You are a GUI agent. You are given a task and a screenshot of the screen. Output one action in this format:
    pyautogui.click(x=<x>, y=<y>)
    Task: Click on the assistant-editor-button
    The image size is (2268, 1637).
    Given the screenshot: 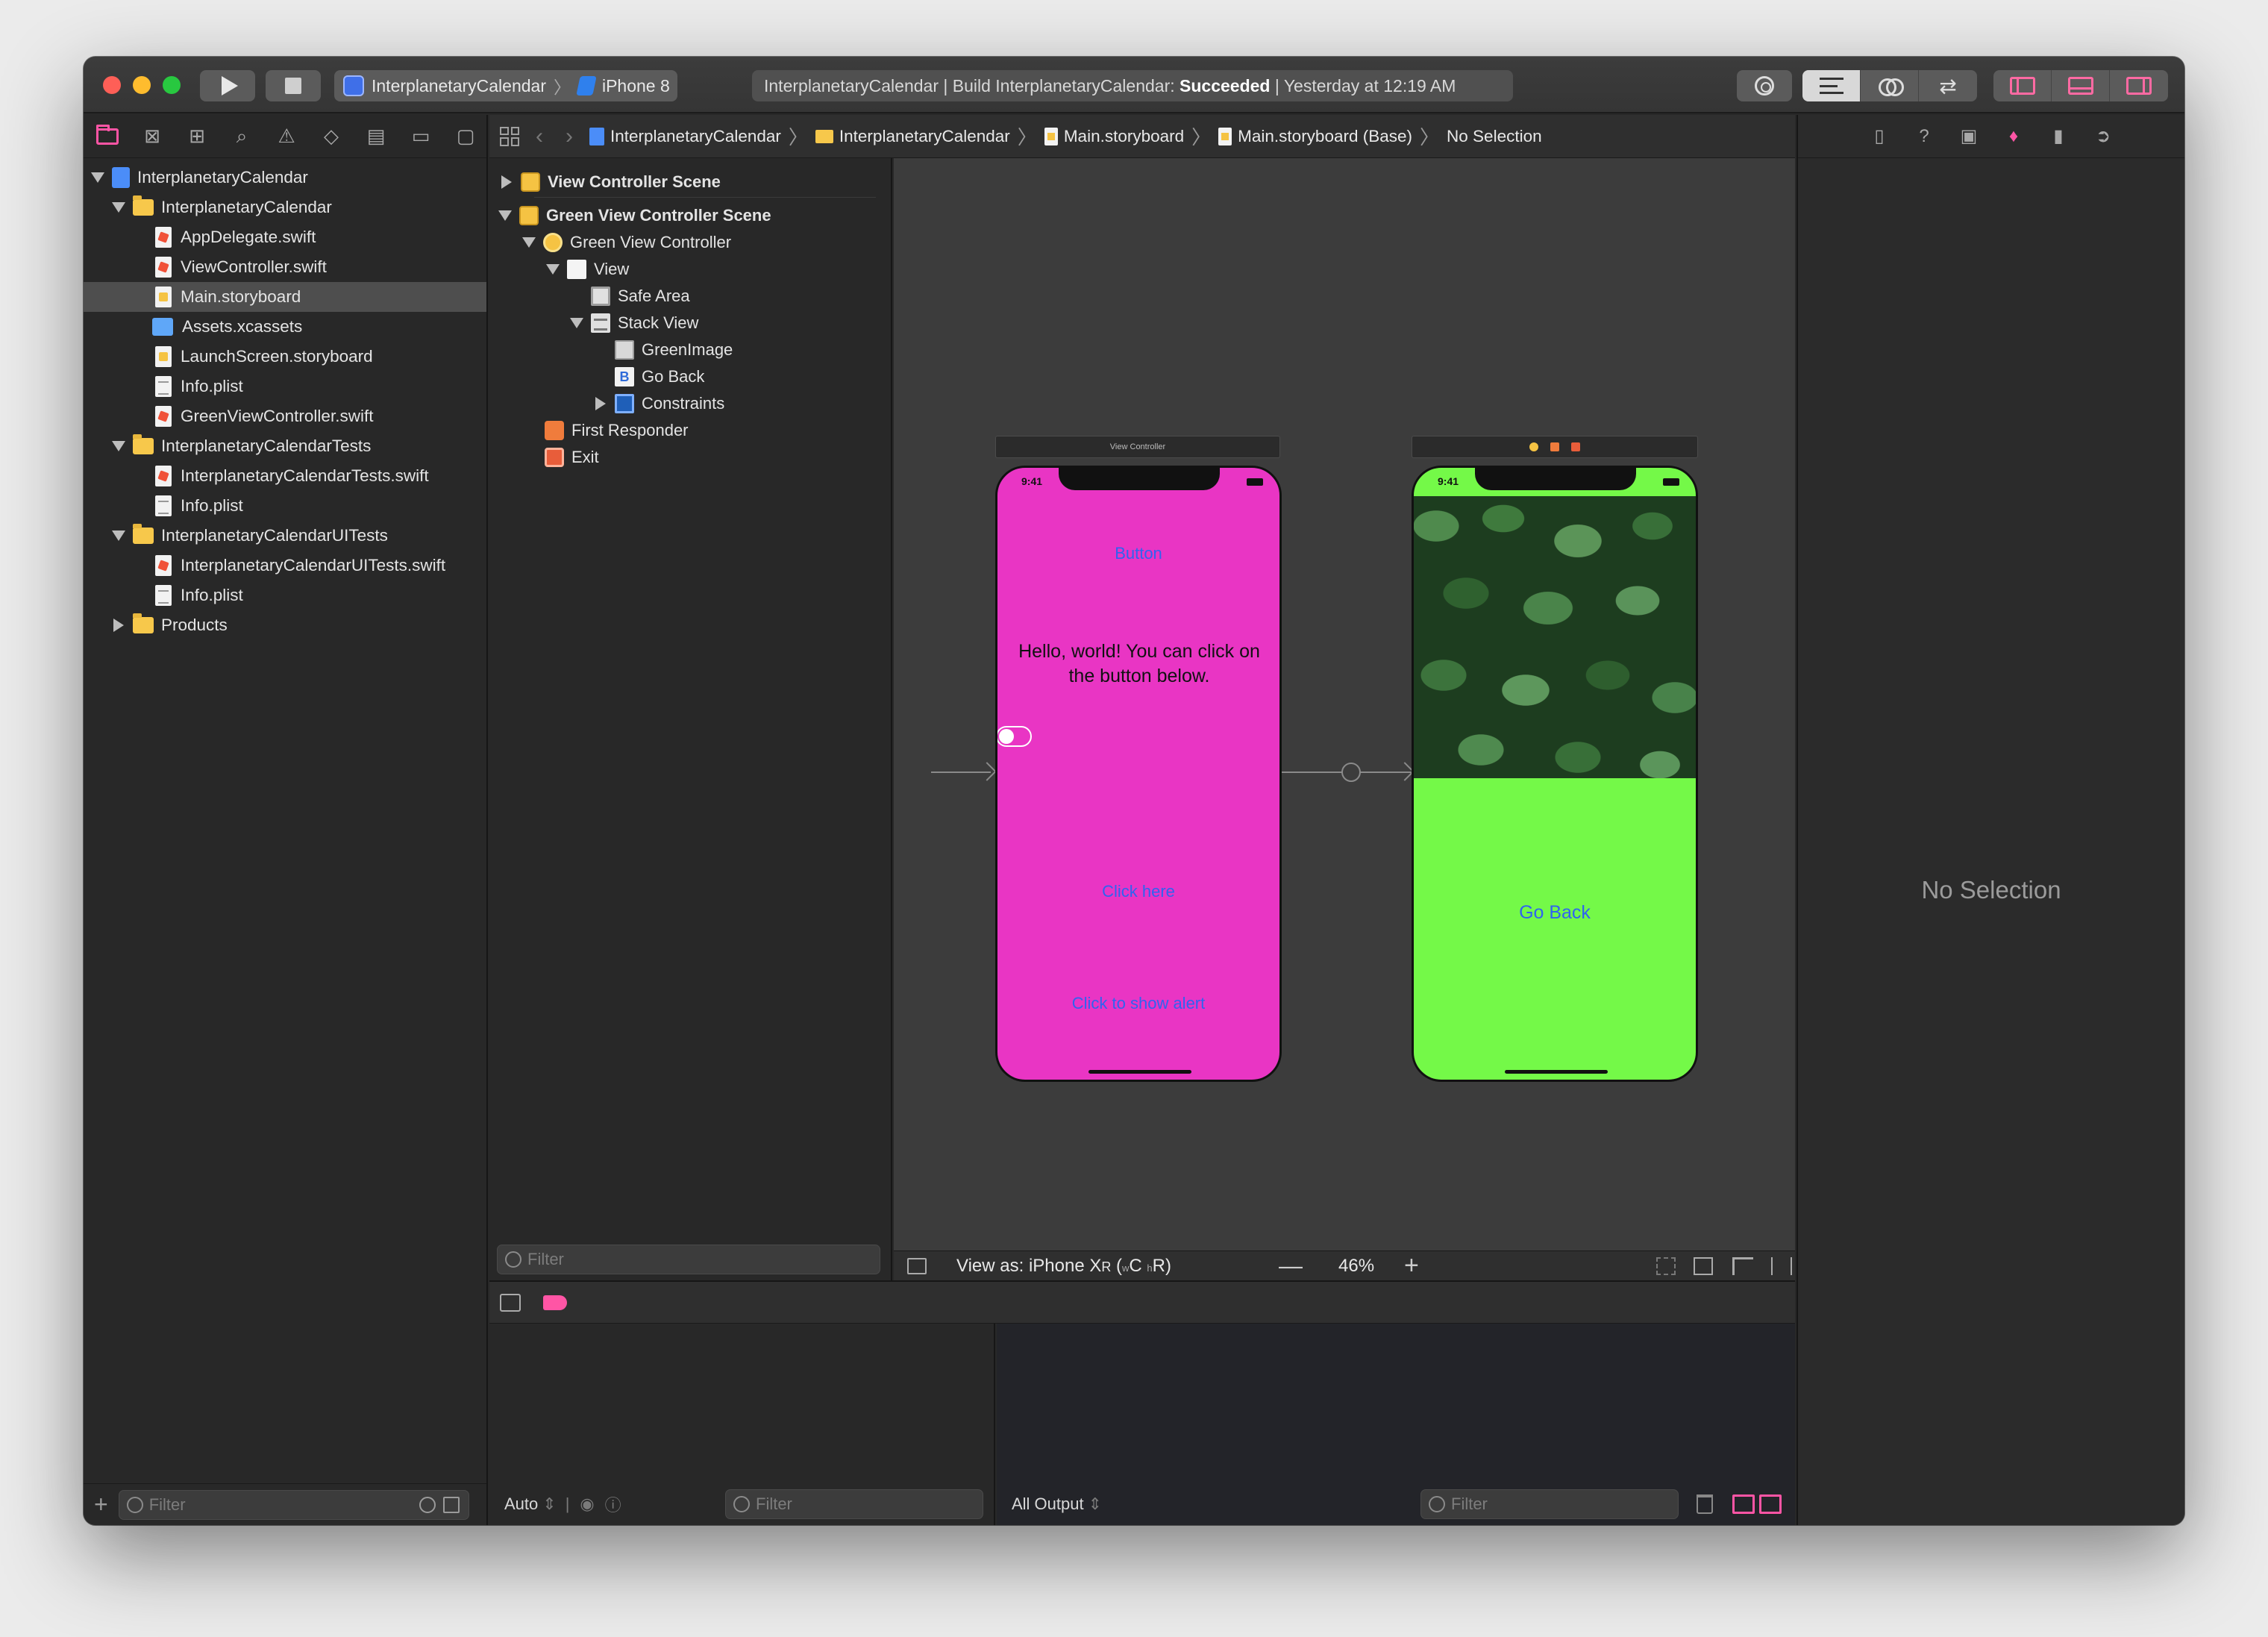 What is the action you would take?
    pyautogui.click(x=1890, y=85)
    